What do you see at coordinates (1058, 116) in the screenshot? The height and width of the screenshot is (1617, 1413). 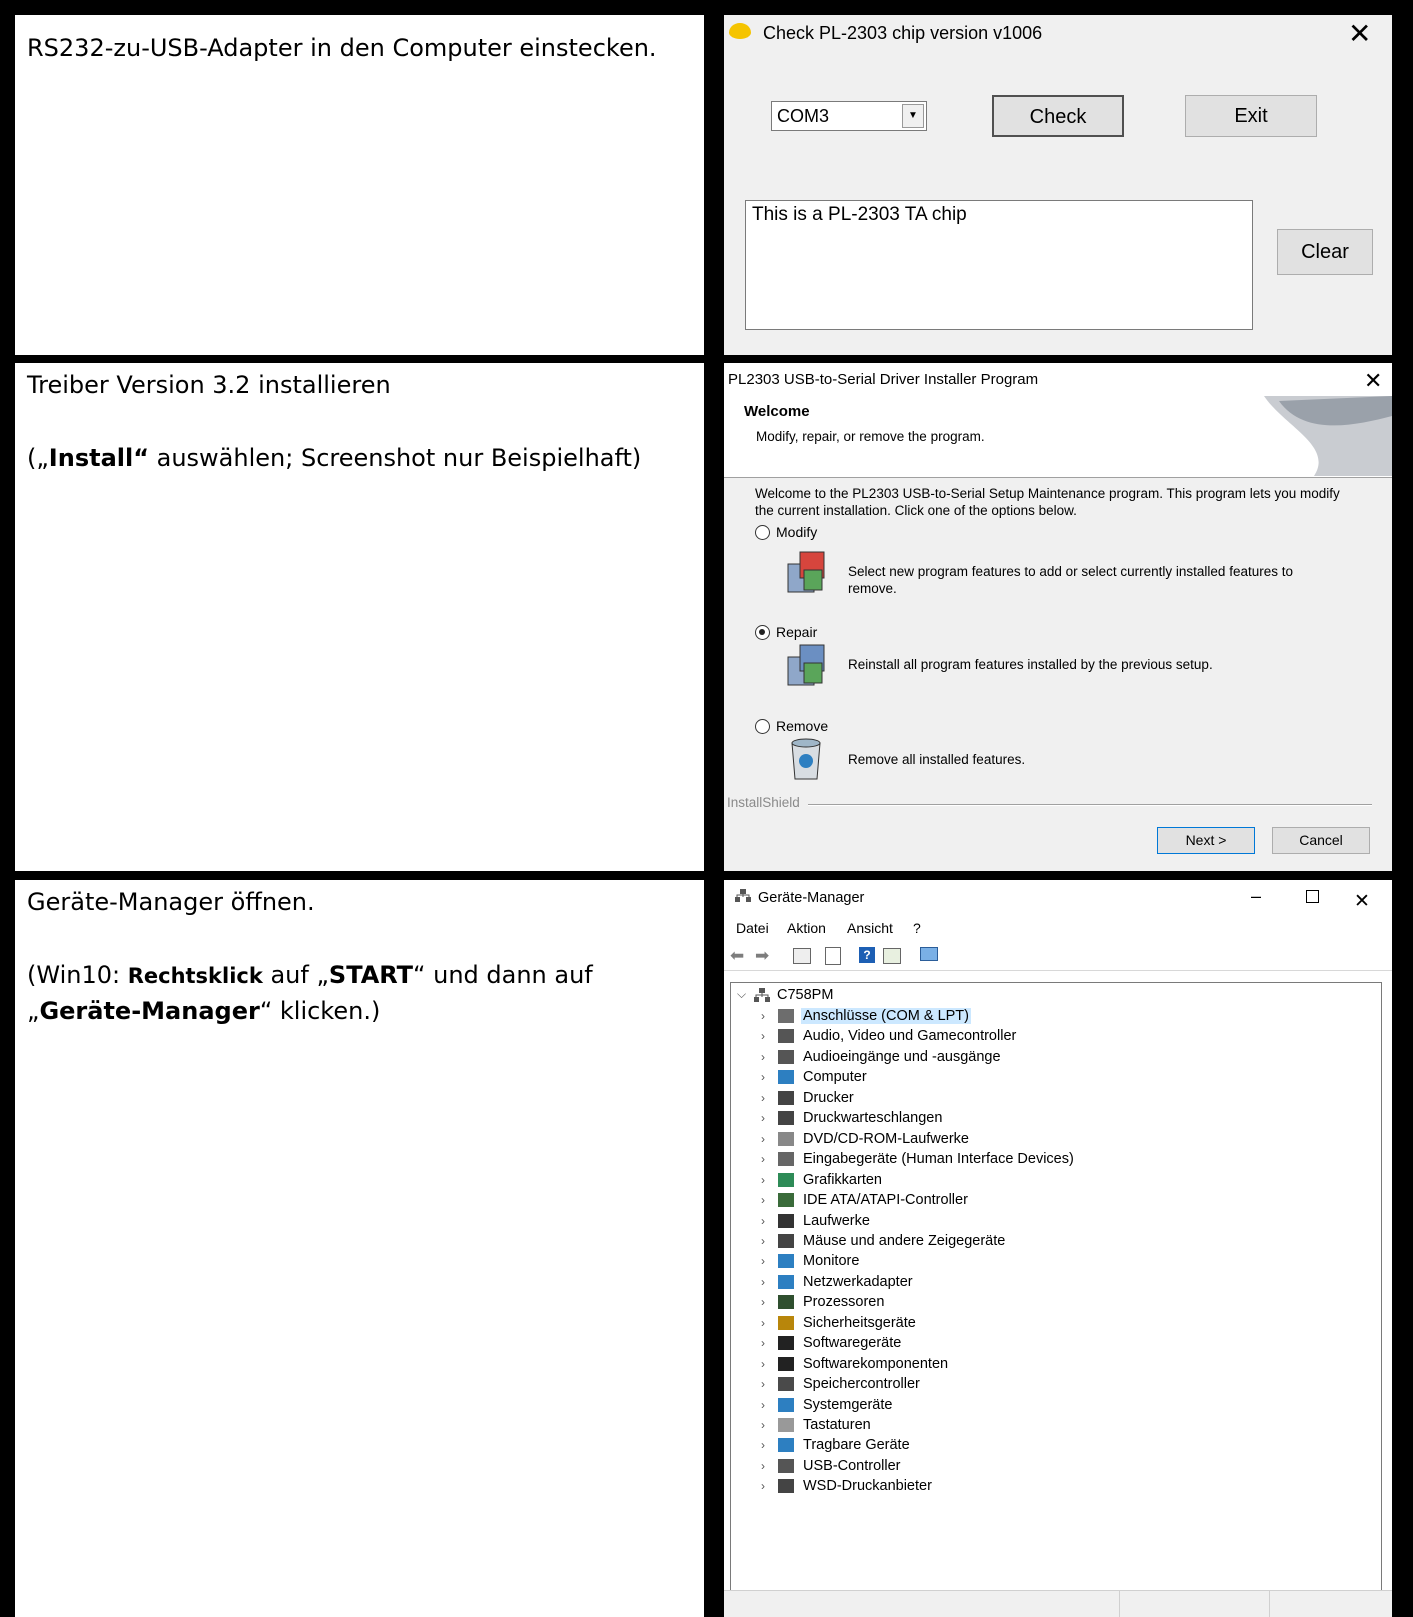 I see `check-button: Check` at bounding box center [1058, 116].